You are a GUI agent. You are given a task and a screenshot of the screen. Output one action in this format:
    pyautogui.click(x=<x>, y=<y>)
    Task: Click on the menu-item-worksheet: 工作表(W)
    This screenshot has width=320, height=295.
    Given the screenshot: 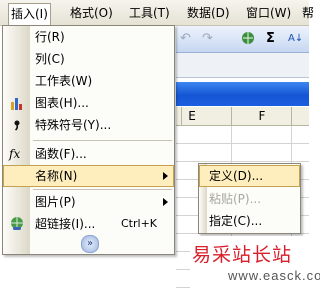 What is the action you would take?
    pyautogui.click(x=88, y=81)
    